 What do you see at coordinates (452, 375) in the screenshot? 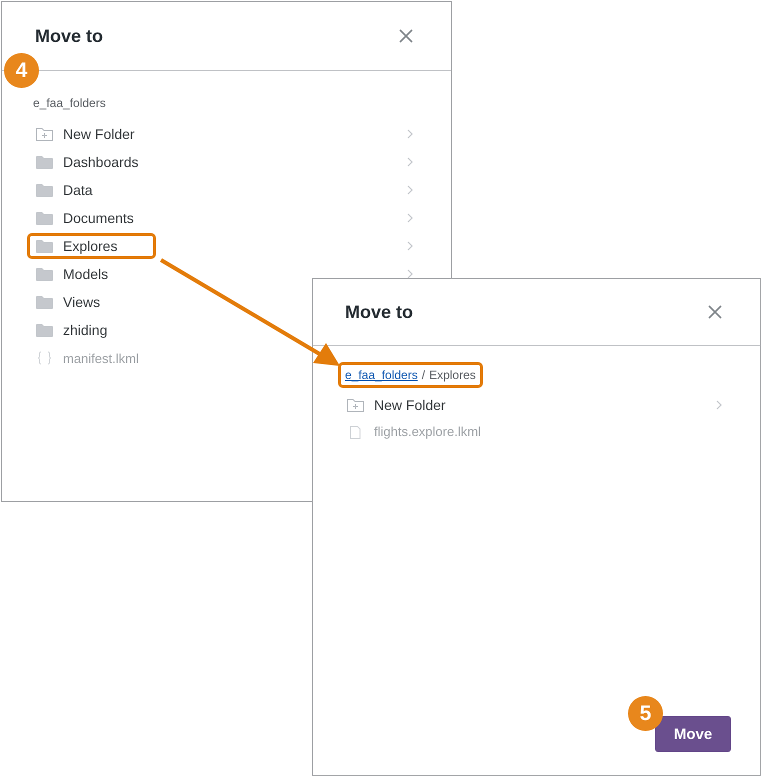
I see `breadcrumb-current: Explores` at bounding box center [452, 375].